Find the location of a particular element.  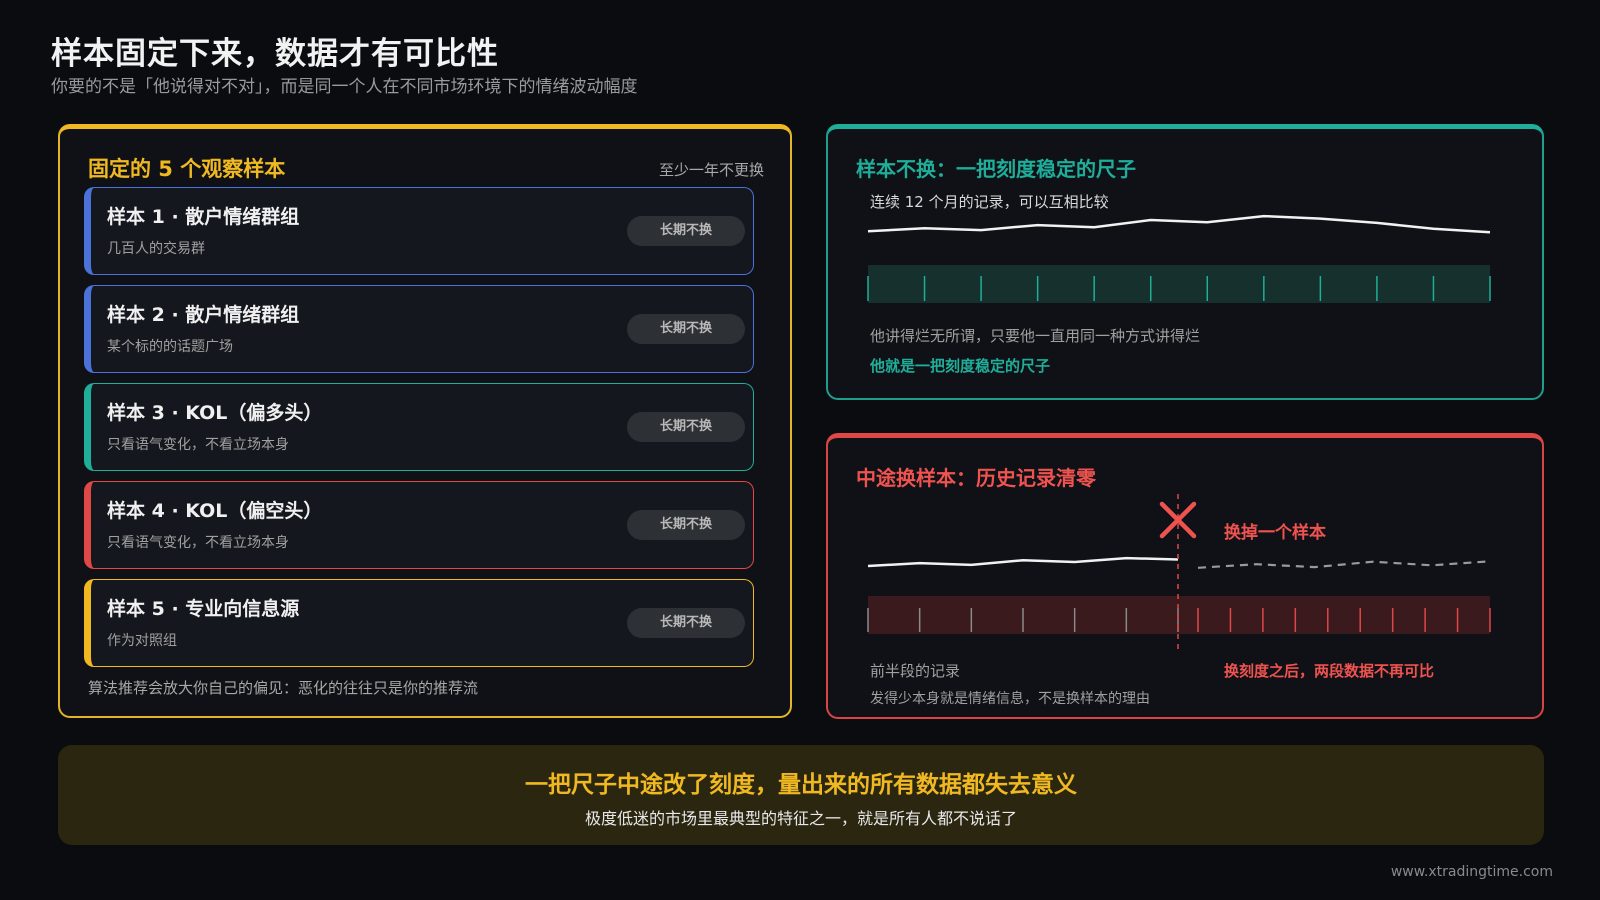

page-subtitle: 你要的不是「他说得对不对」，而是同一个人在不同市场环境下的情绪波动幅度 is located at coordinates (344, 87).